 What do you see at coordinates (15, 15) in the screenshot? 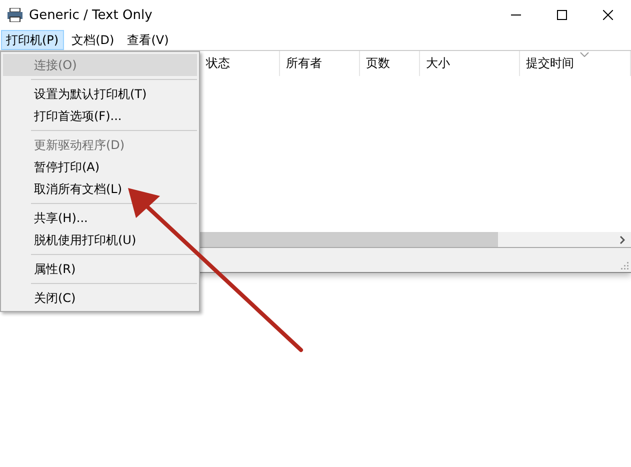
I see `printer-icon` at bounding box center [15, 15].